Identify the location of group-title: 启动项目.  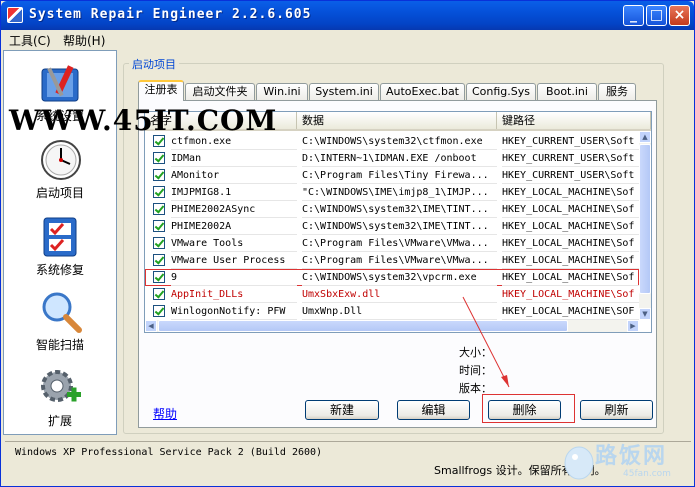
(154, 64).